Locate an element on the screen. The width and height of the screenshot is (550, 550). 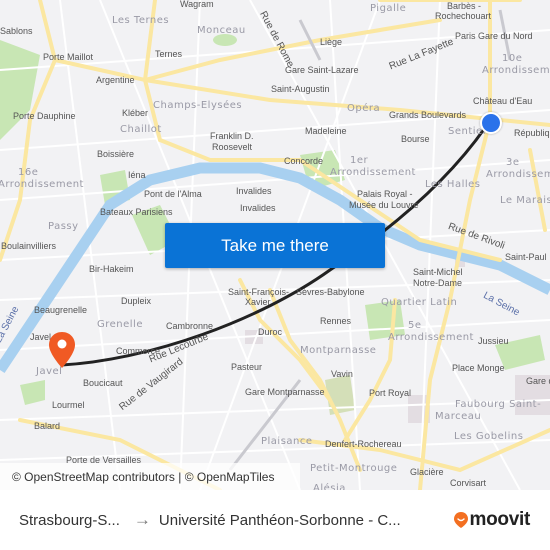
place-label: Iéna is located at coordinates (137, 175).